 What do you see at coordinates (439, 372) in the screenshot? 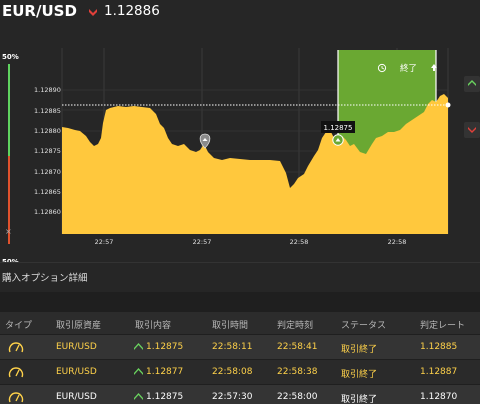
I see `row-judge-rate: 1.12887` at bounding box center [439, 372].